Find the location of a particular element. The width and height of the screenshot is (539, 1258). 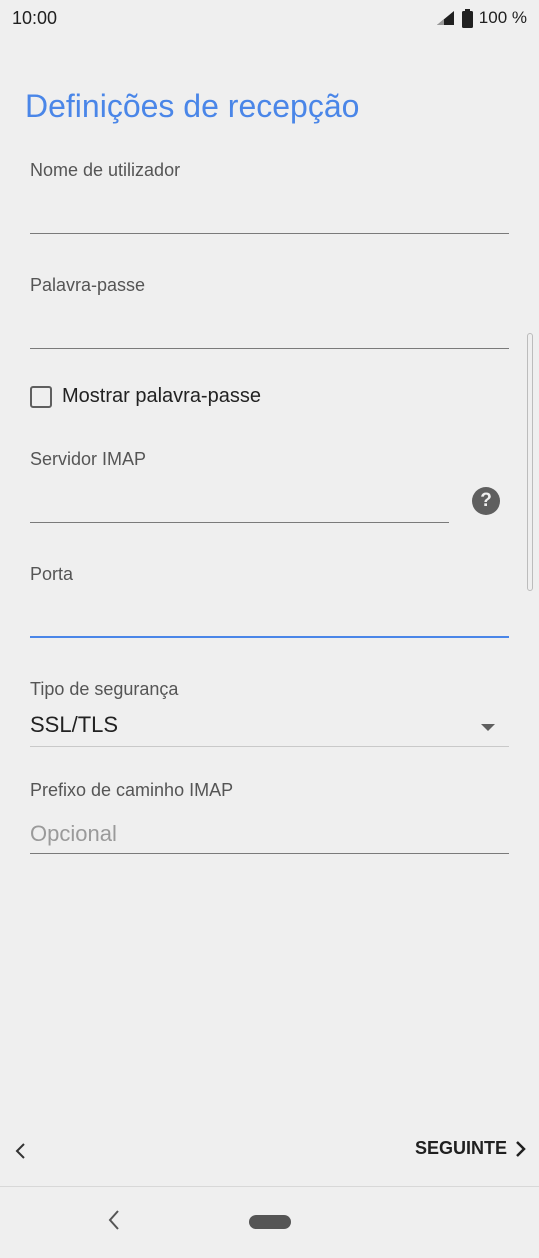

chevron-left-icon is located at coordinates (20, 1151).